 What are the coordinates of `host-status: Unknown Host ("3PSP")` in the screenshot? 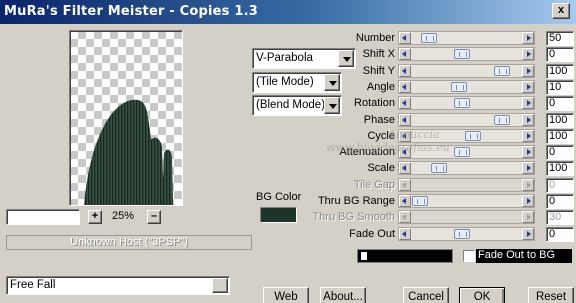 It's located at (129, 242).